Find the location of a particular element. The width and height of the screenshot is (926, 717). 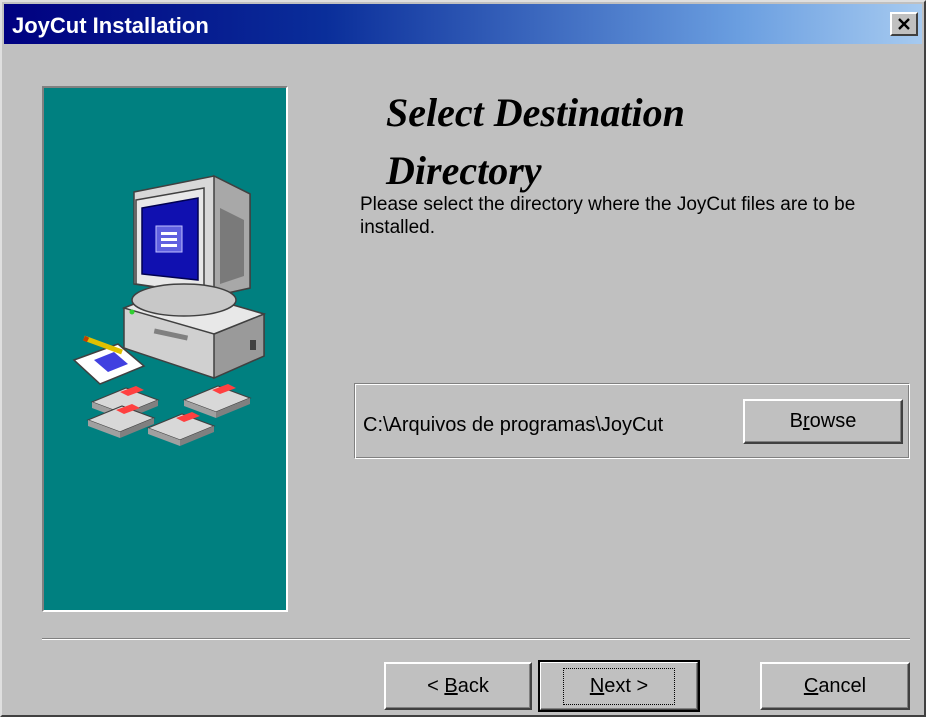

back-label: < Back is located at coordinates (458, 685).